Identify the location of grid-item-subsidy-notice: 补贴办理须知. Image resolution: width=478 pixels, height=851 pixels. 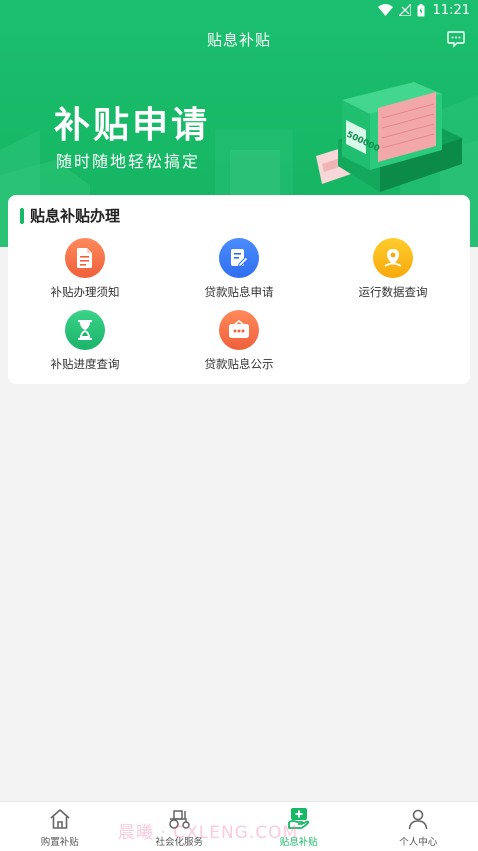
(85, 269).